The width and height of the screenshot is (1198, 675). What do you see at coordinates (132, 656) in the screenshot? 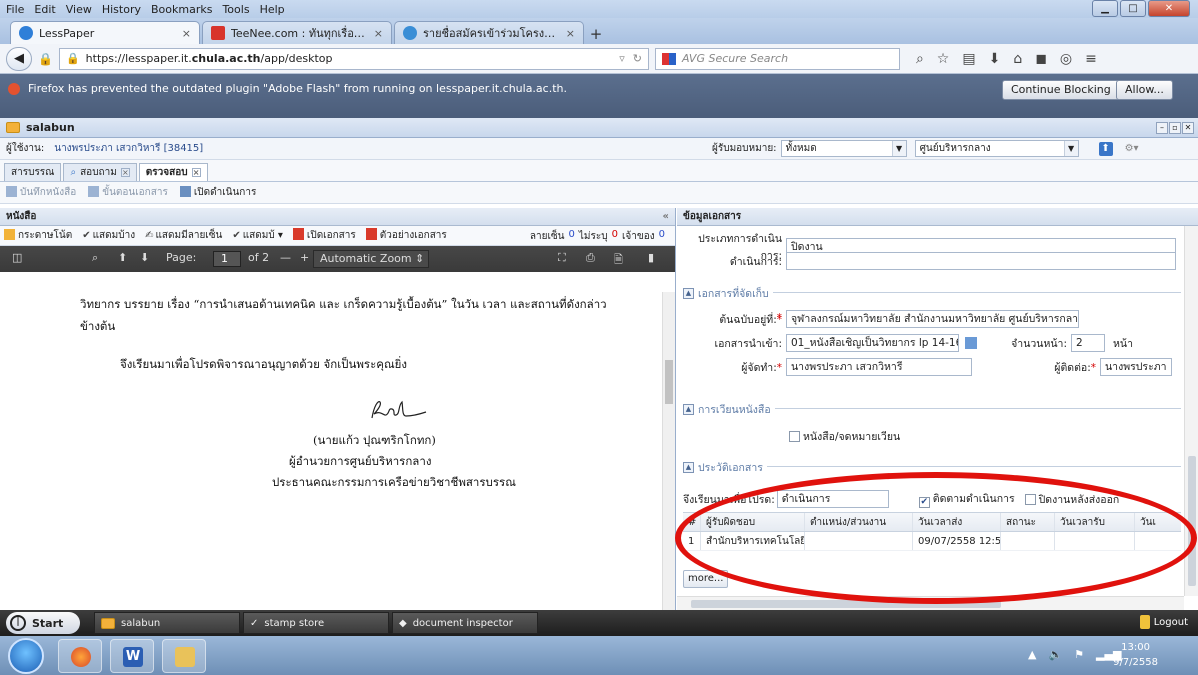
I see `word-pin: W` at bounding box center [132, 656].